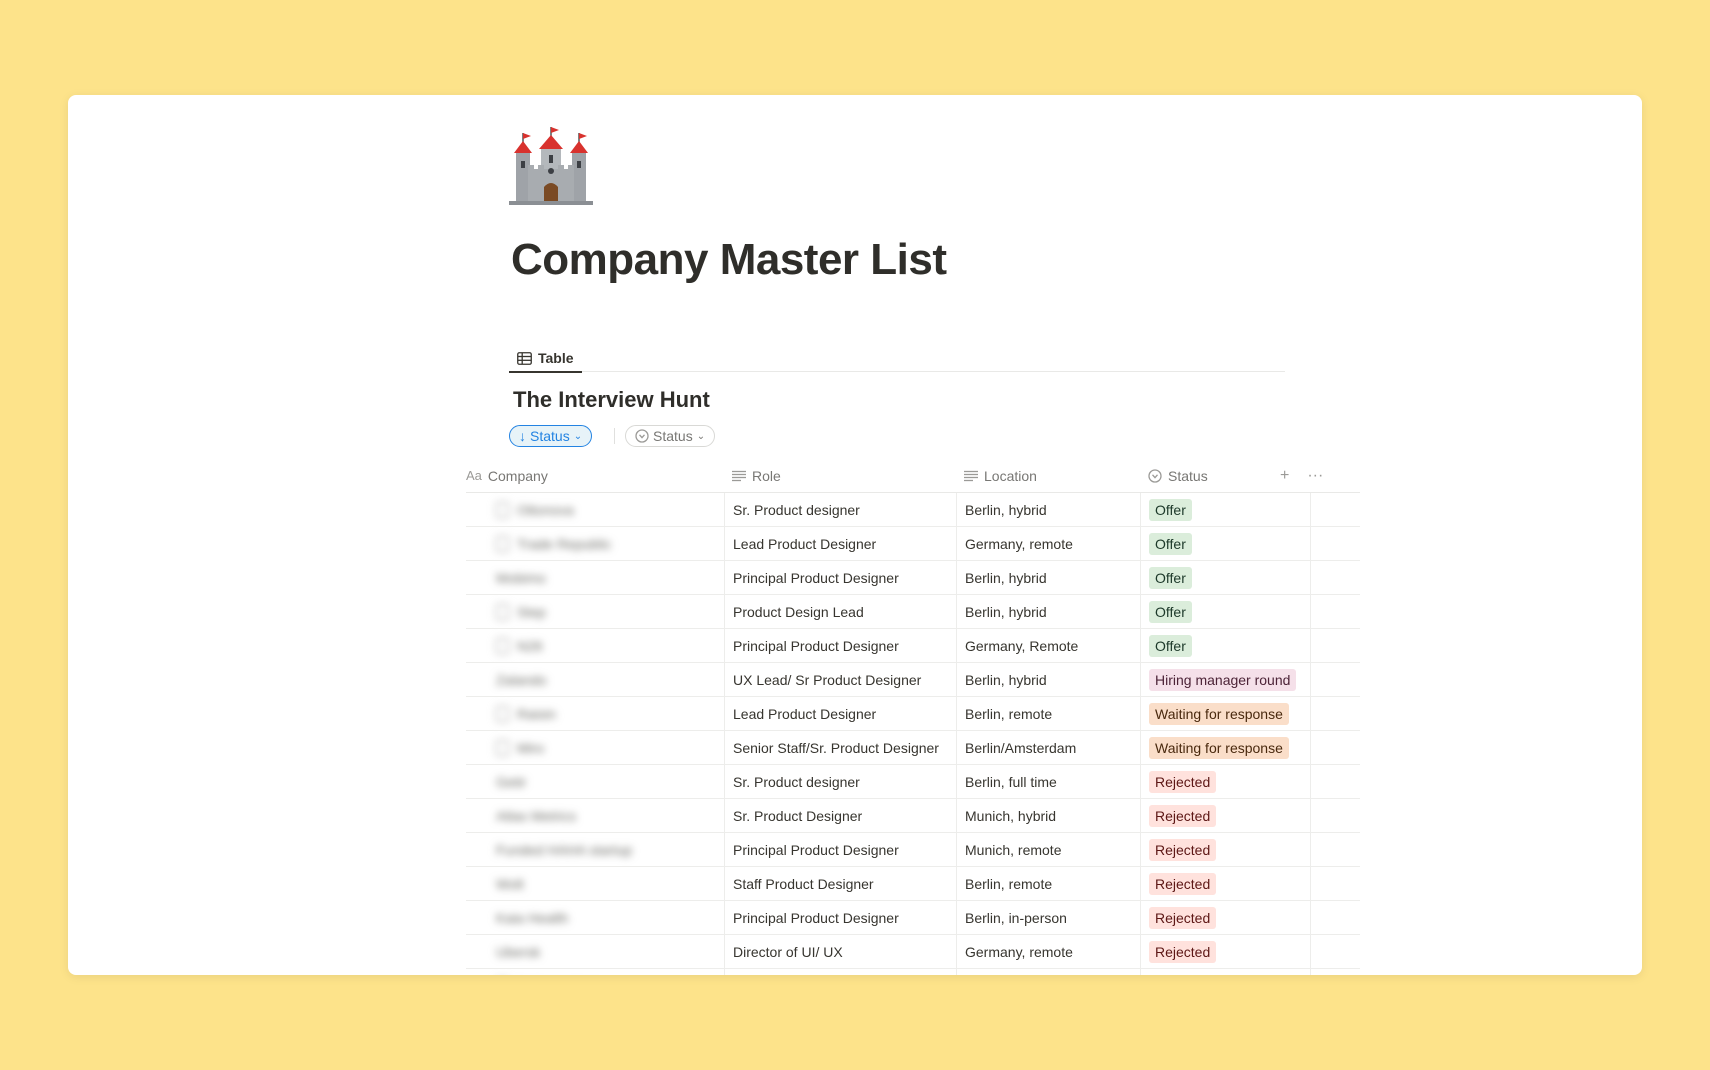  What do you see at coordinates (1048, 917) in the screenshot?
I see `location-cell: Berlin, in-person` at bounding box center [1048, 917].